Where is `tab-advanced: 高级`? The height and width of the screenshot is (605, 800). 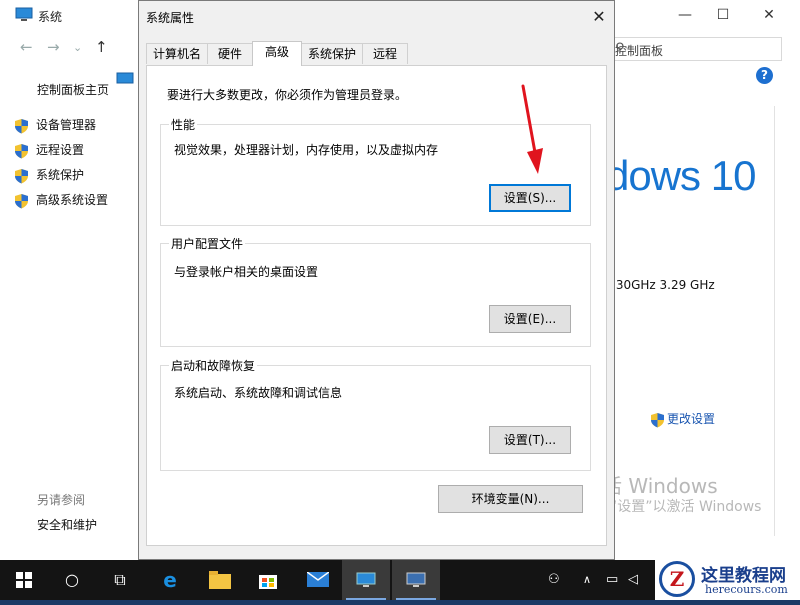
tab-advanced: 高级 is located at coordinates (277, 53).